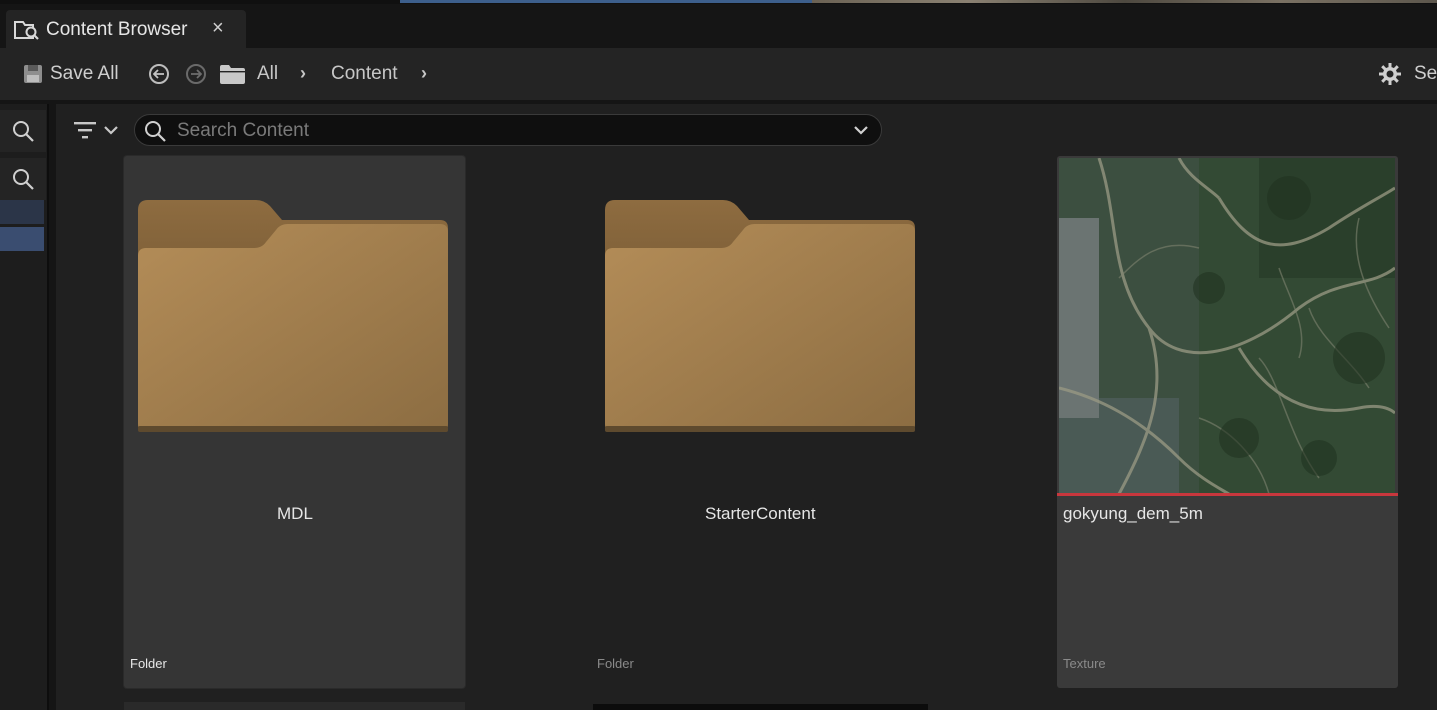 The image size is (1437, 710). What do you see at coordinates (760, 513) in the screenshot?
I see `asset-name: StarterContent` at bounding box center [760, 513].